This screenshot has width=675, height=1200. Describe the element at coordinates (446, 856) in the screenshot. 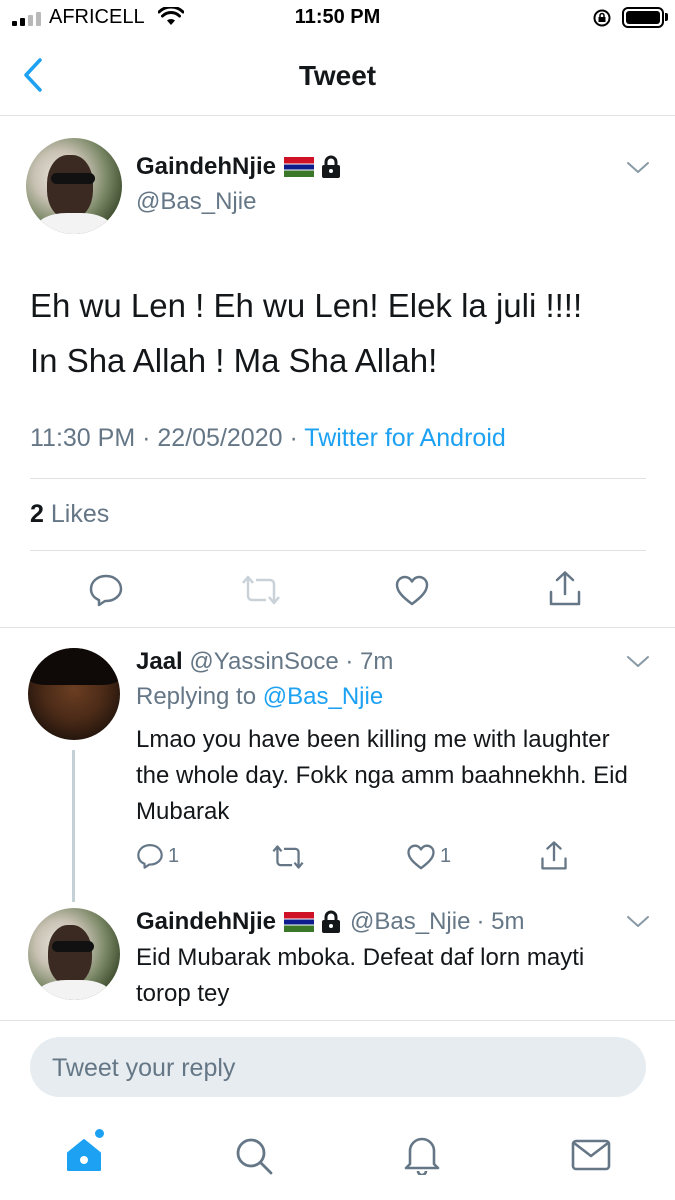

I see `reply-like-count: 1` at that location.